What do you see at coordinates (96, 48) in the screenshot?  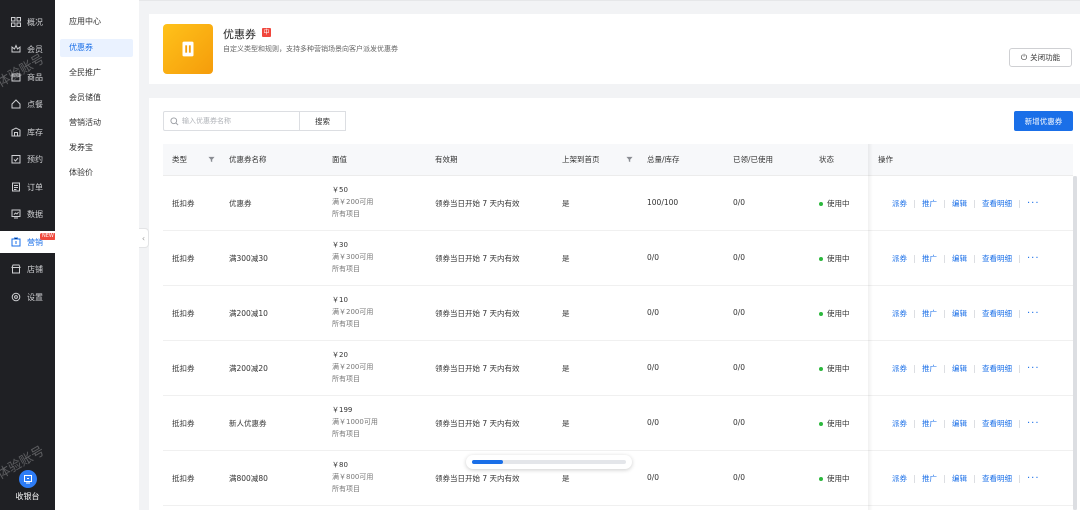 I see `subnav-item-coupon: 优惠券` at bounding box center [96, 48].